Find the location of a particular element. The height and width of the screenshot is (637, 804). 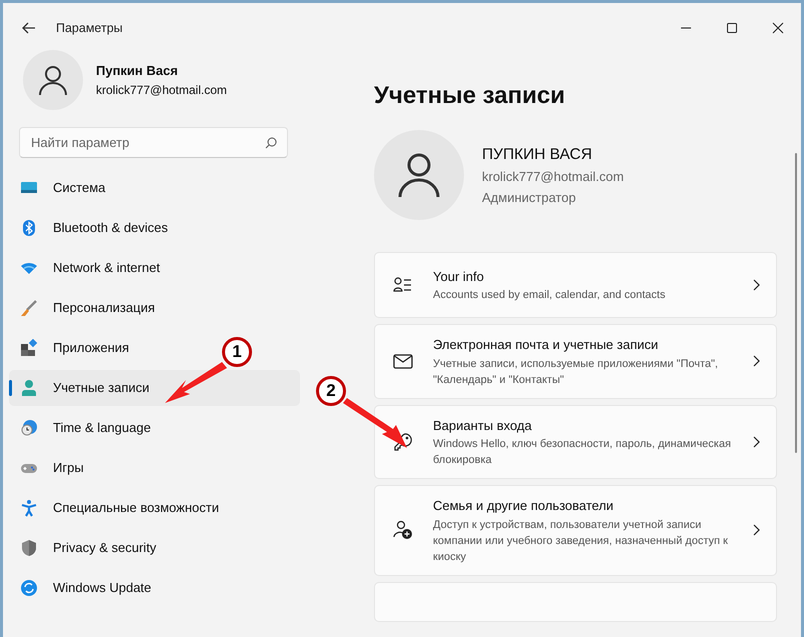

card-description: Учетные записи, используемые приложениями "Почта", "Календарь" и "Контакты" is located at coordinates (576, 372).